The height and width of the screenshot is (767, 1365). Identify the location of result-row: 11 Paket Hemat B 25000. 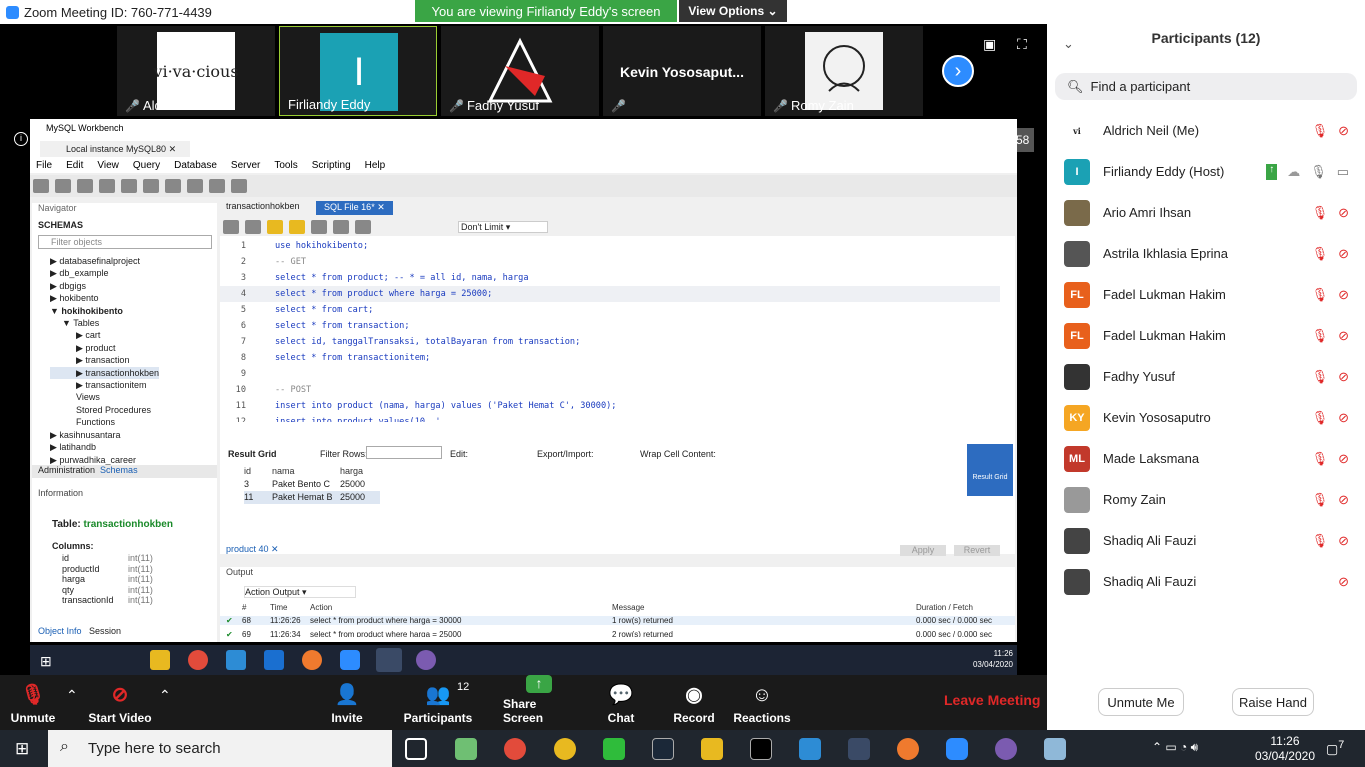
(312, 497).